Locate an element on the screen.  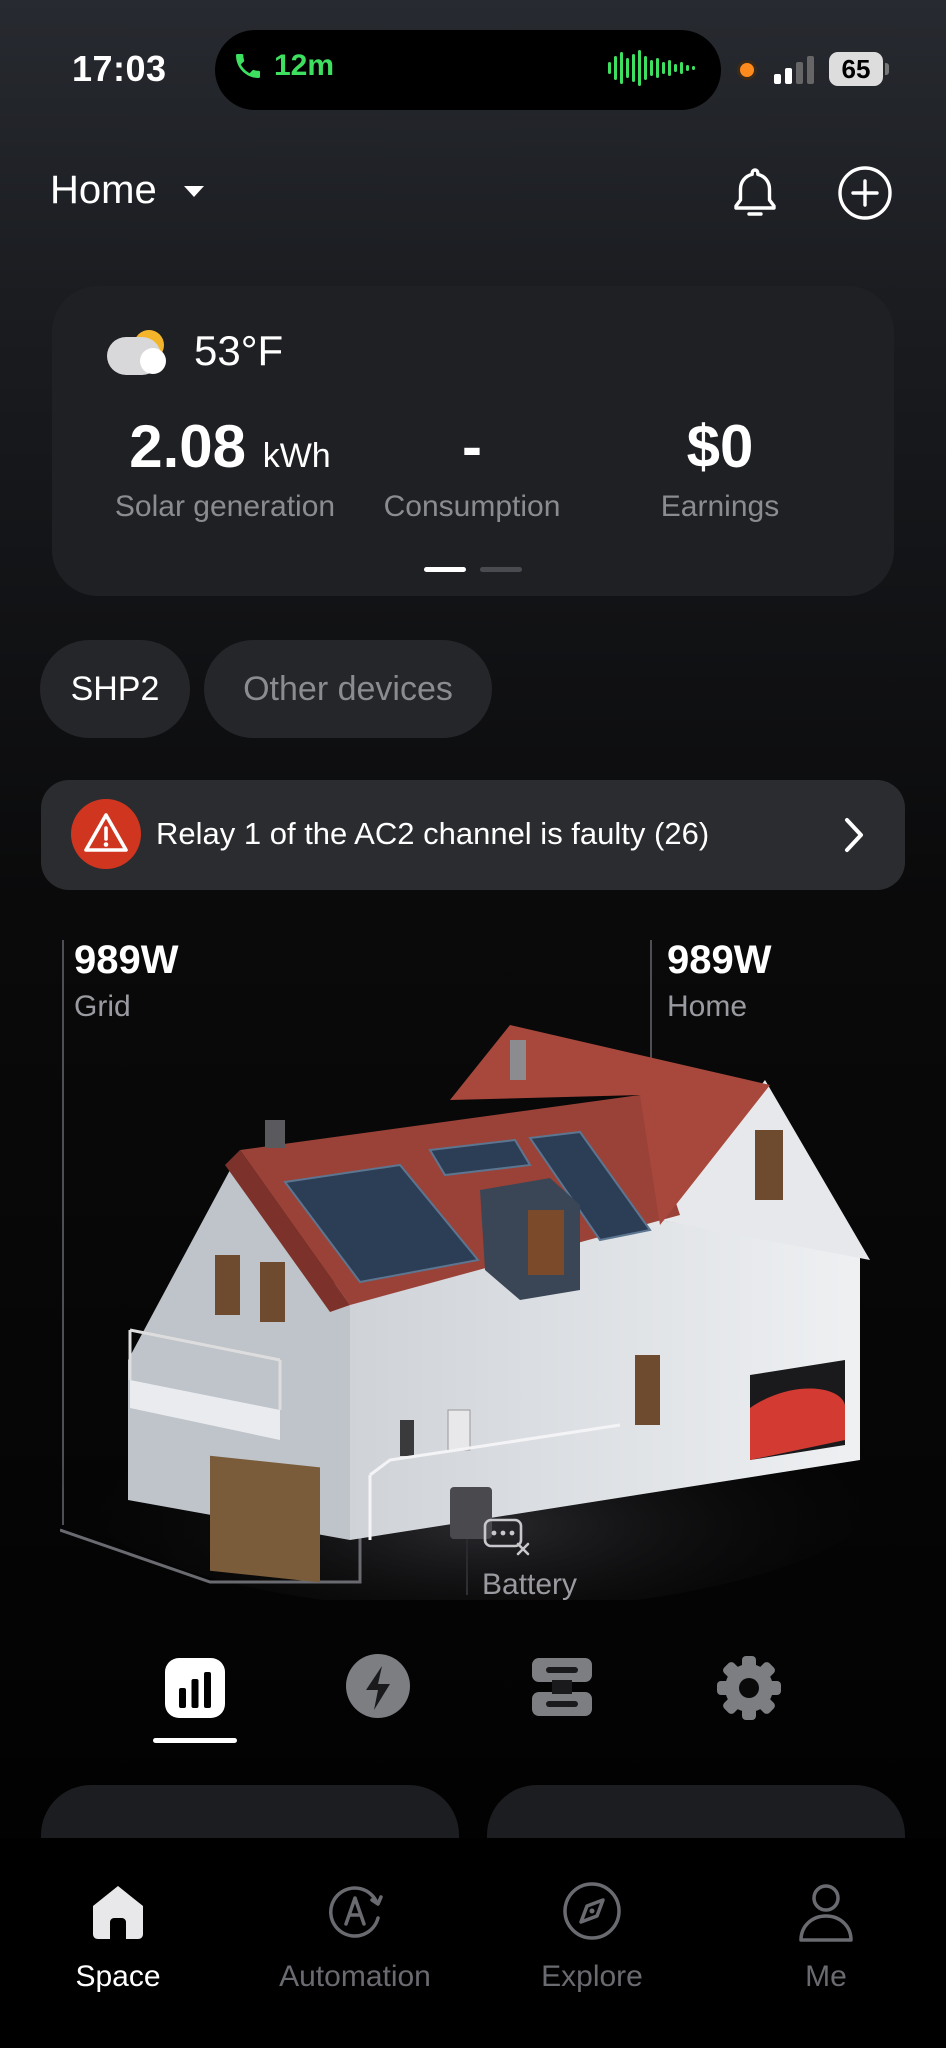
call-duration: 12m is located at coordinates (304, 65).